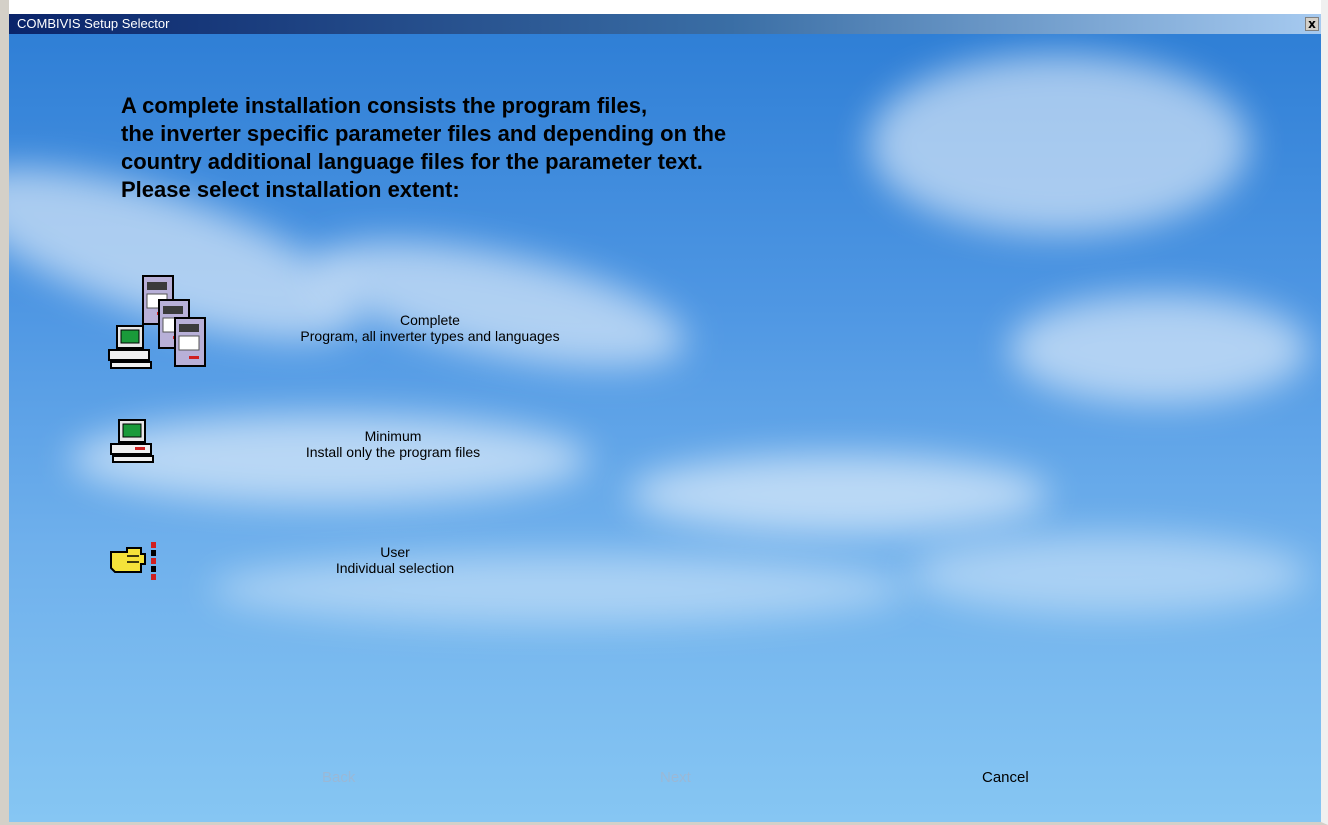 Image resolution: width=1328 pixels, height=825 pixels. What do you see at coordinates (338, 777) in the screenshot?
I see `back-button: Back` at bounding box center [338, 777].